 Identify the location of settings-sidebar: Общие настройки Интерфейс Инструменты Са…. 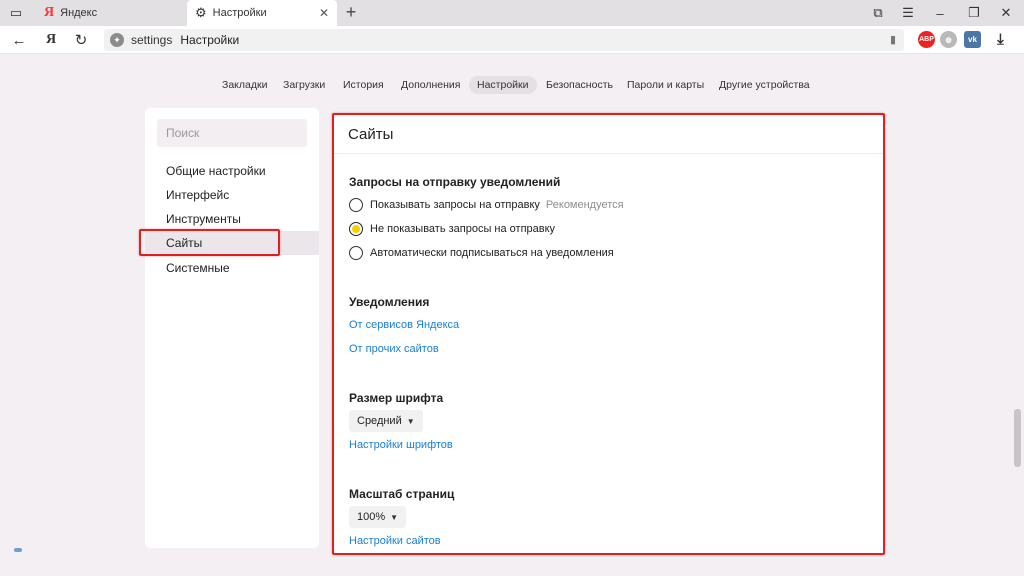
(232, 328).